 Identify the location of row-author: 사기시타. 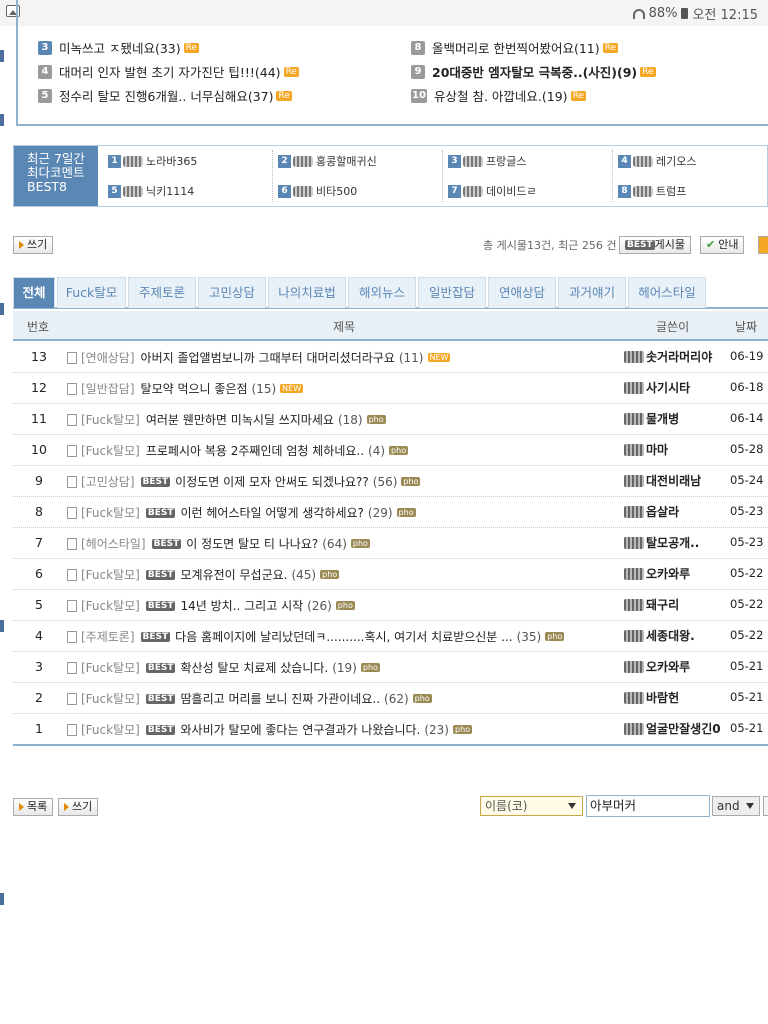
(678, 387).